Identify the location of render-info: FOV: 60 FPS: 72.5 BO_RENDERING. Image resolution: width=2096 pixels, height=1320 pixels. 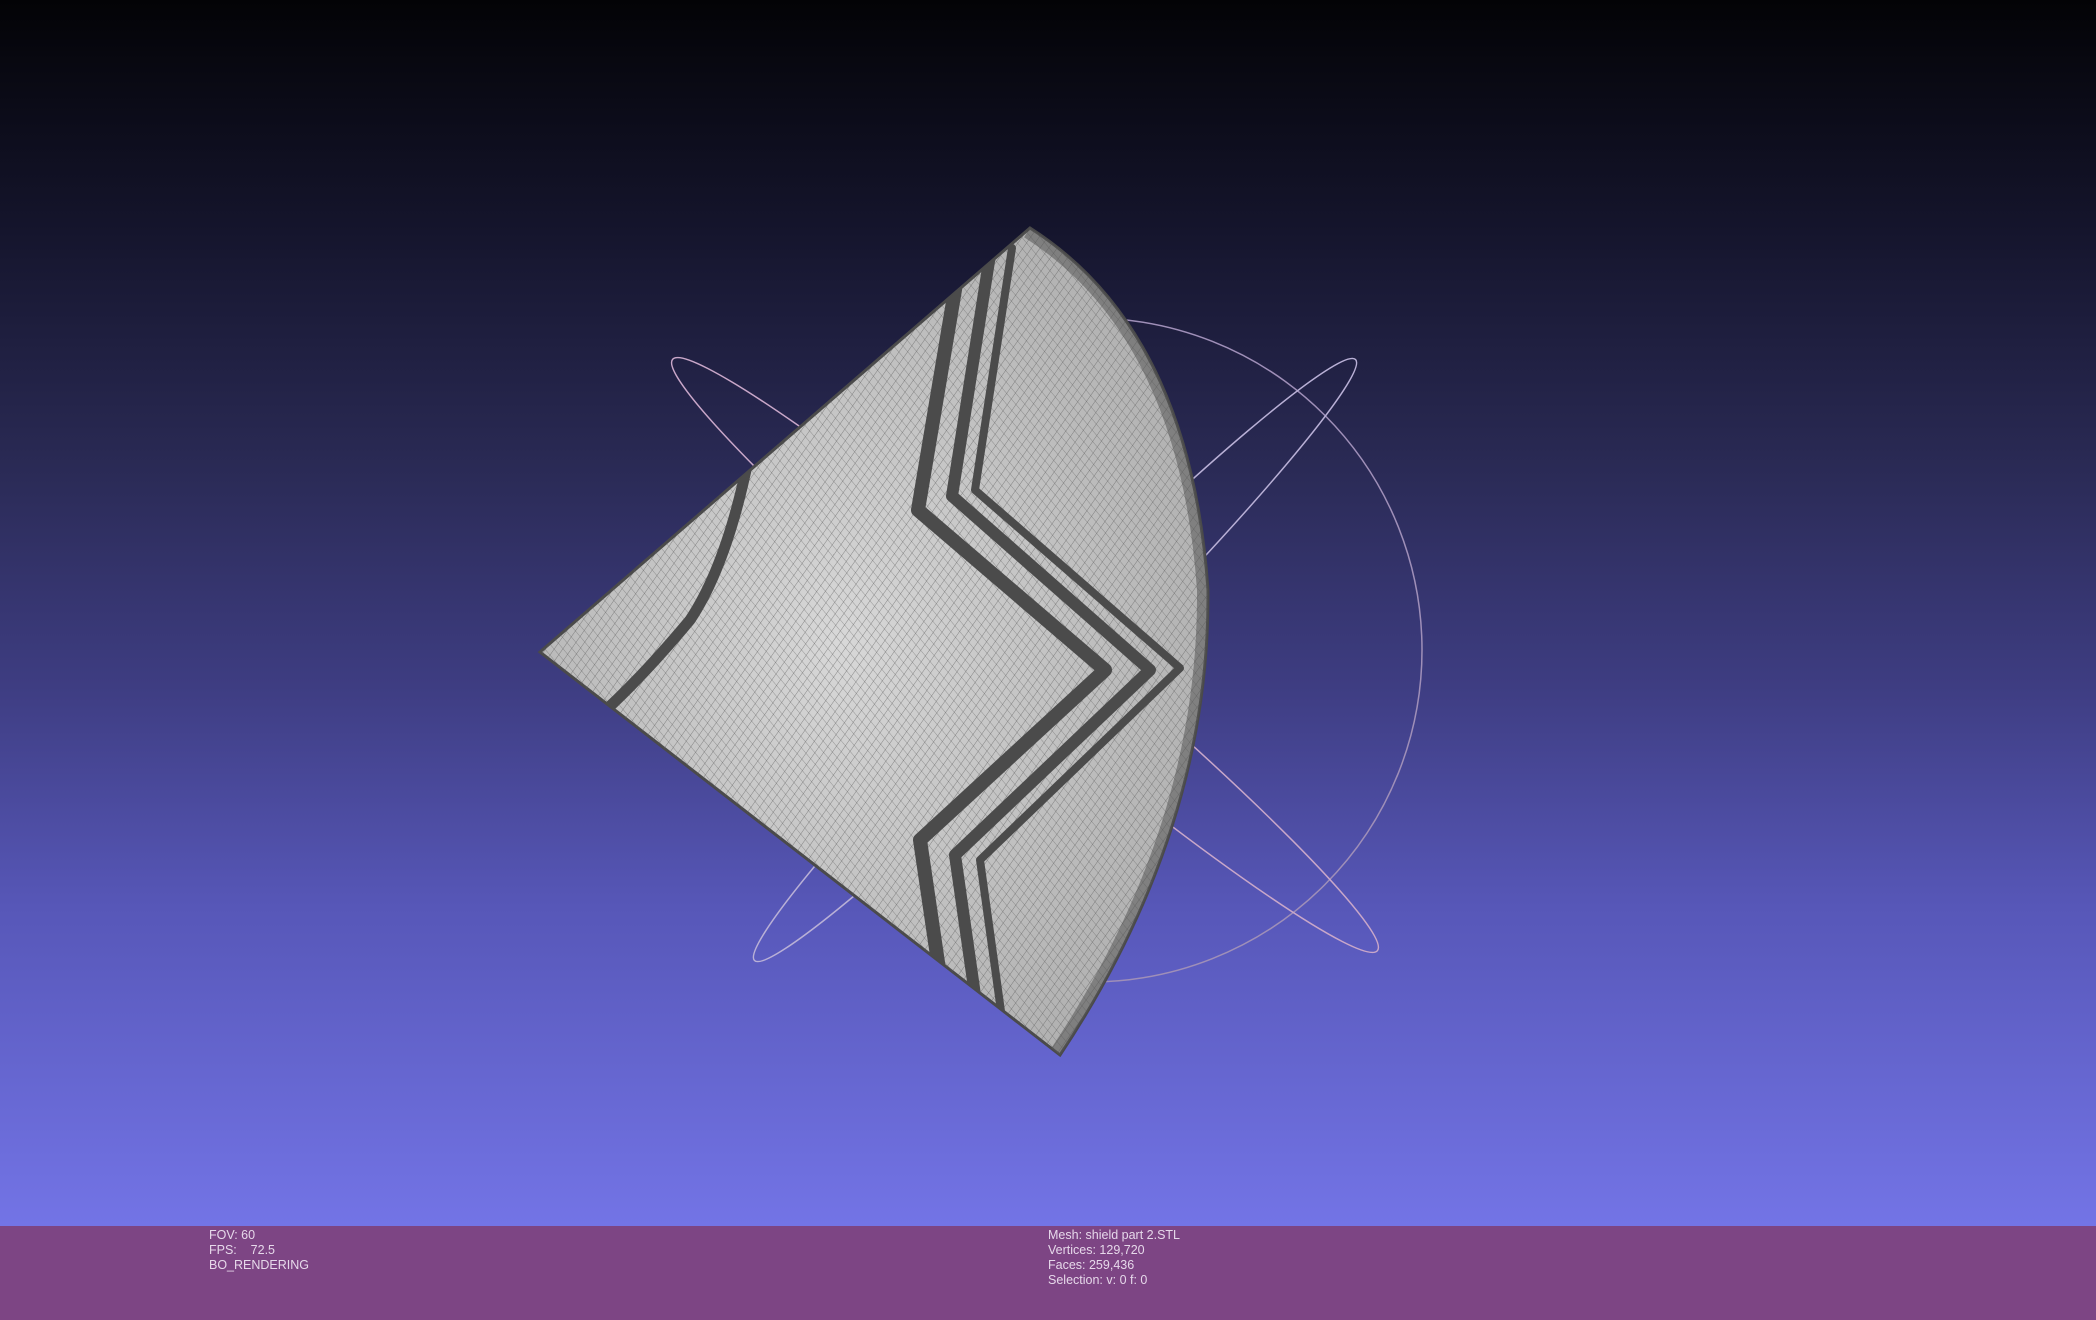
(259, 1250).